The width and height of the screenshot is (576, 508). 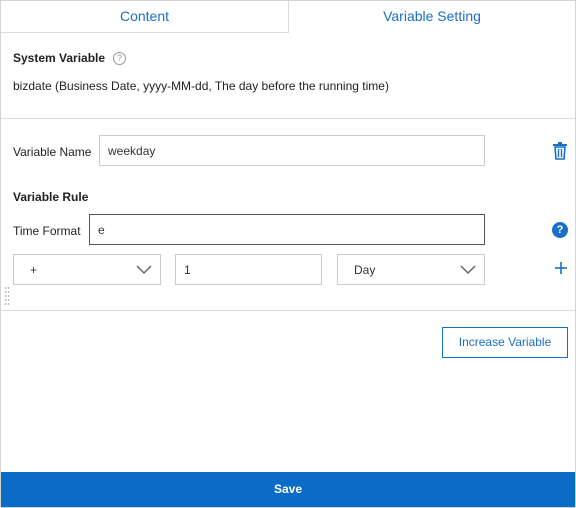 What do you see at coordinates (145, 17) in the screenshot?
I see `tab-content: Content` at bounding box center [145, 17].